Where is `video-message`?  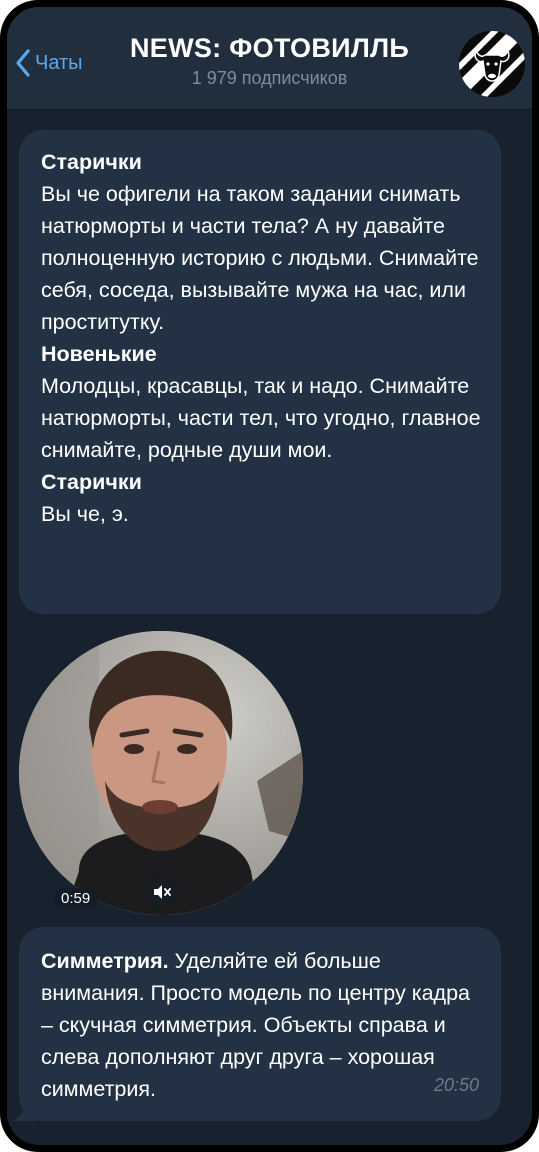
video-message is located at coordinates (161, 773).